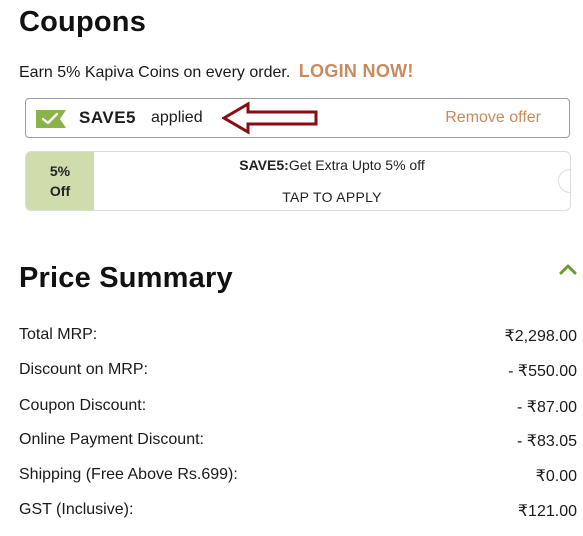 The image size is (583, 536). I want to click on check-icon, so click(51, 119).